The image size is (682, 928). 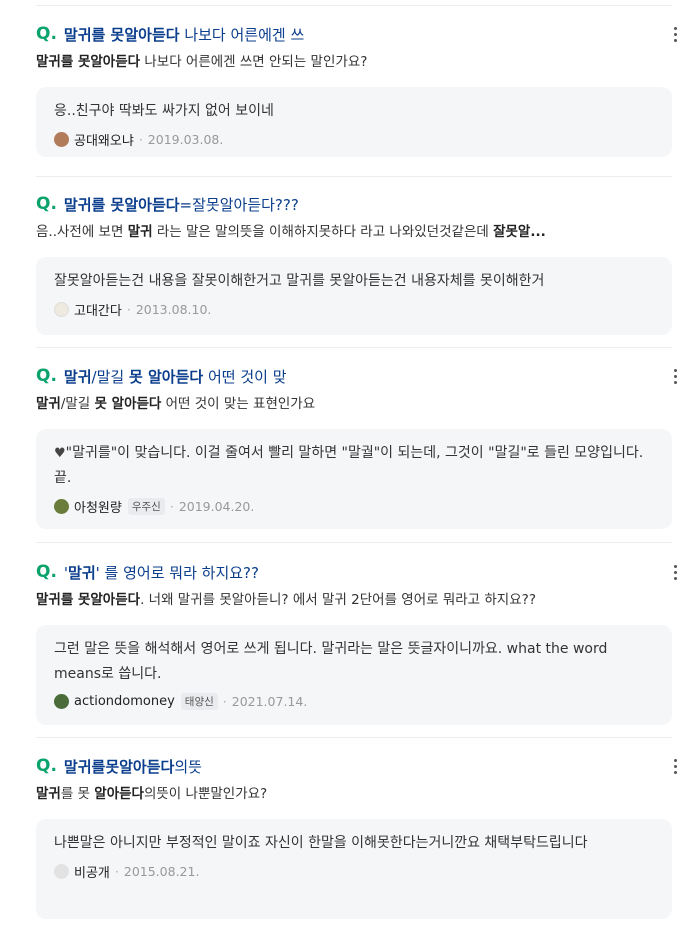 I want to click on answer-text: 응..친구야 딱봐도 싸가지 없어 보이네, so click(x=164, y=111).